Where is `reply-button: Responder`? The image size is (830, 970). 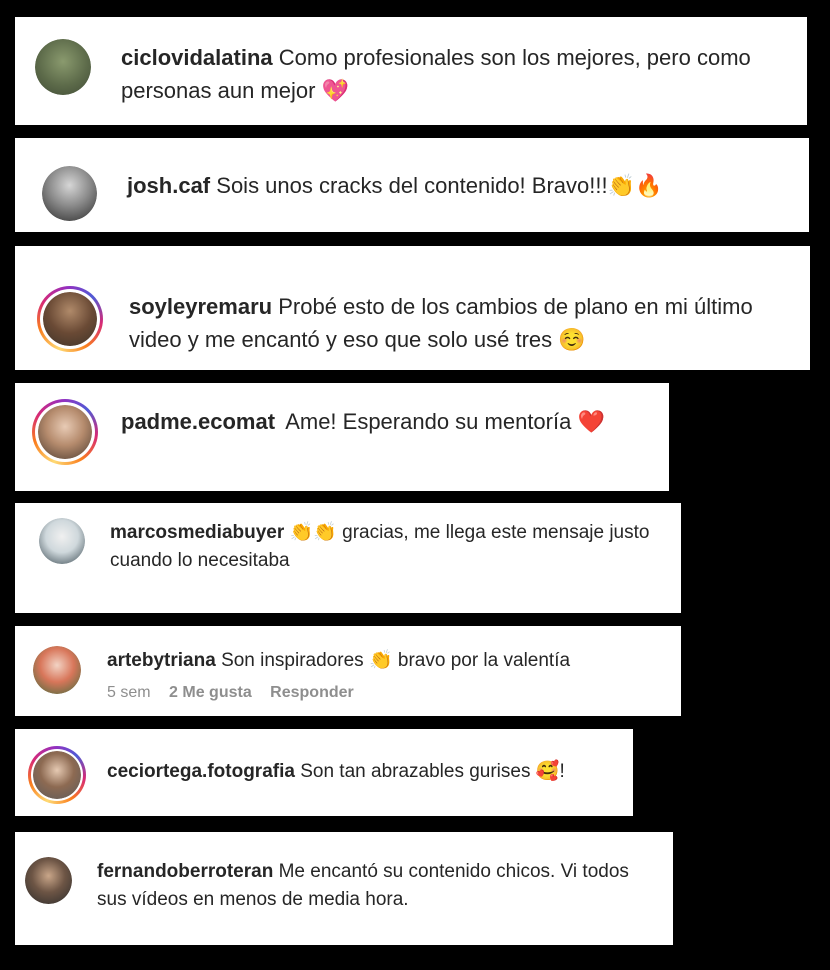
reply-button: Responder is located at coordinates (312, 692).